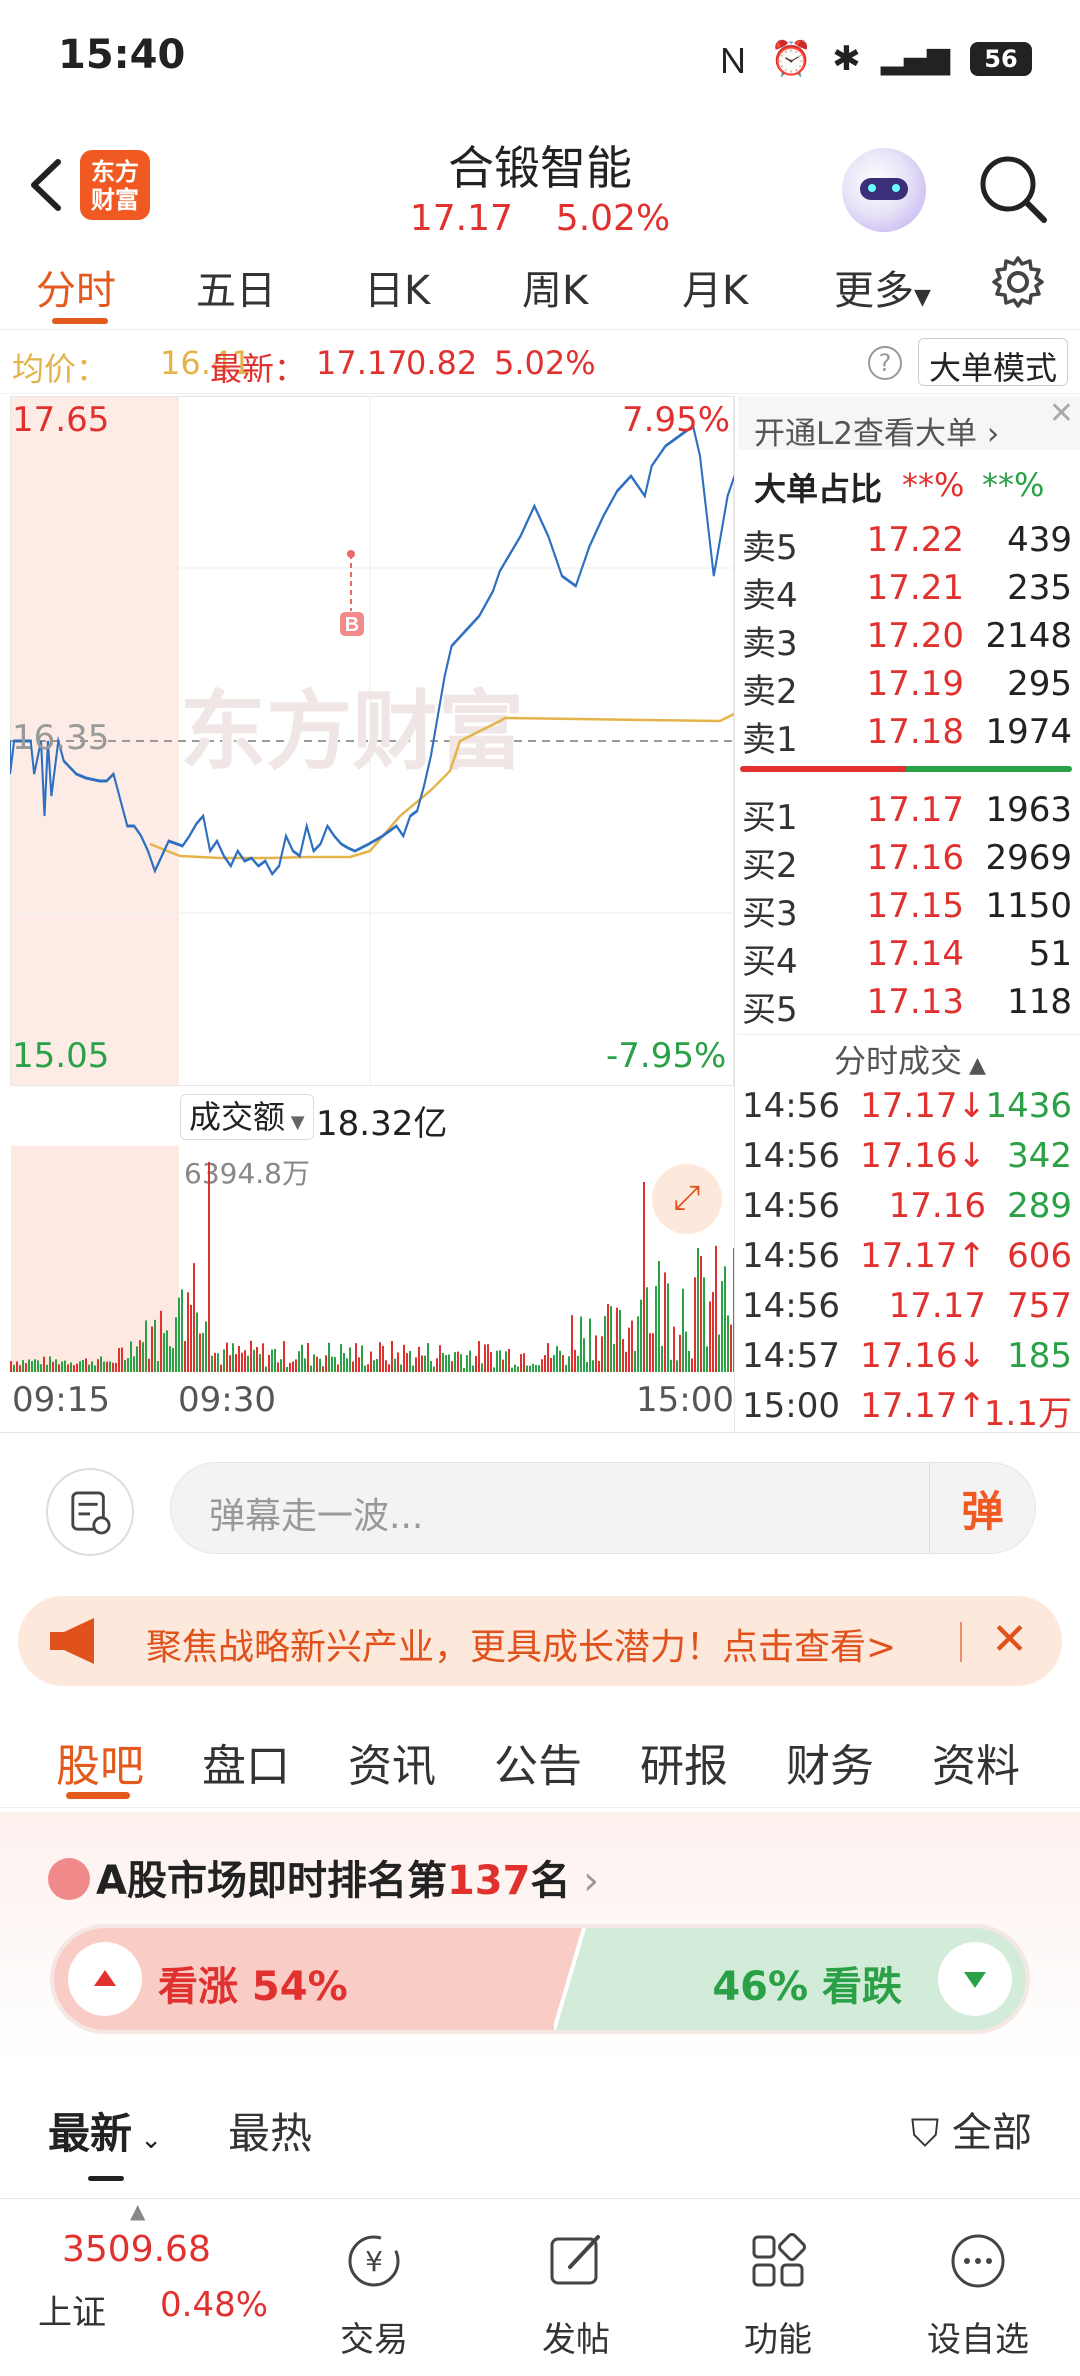  I want to click on tab-news: 资讯, so click(392, 1762).